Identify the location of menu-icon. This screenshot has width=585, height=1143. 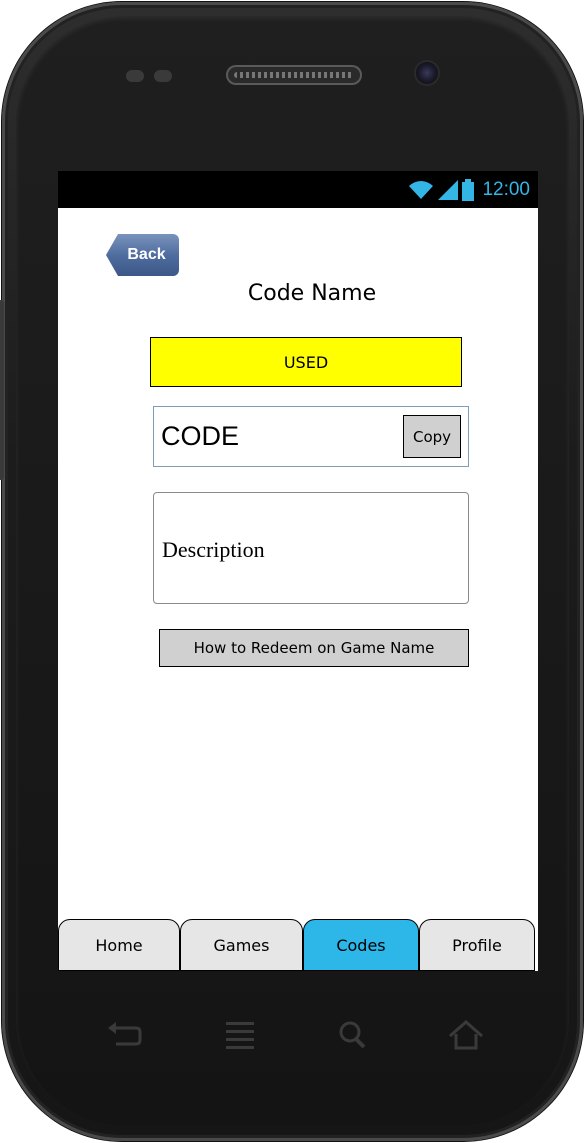
(240, 1035).